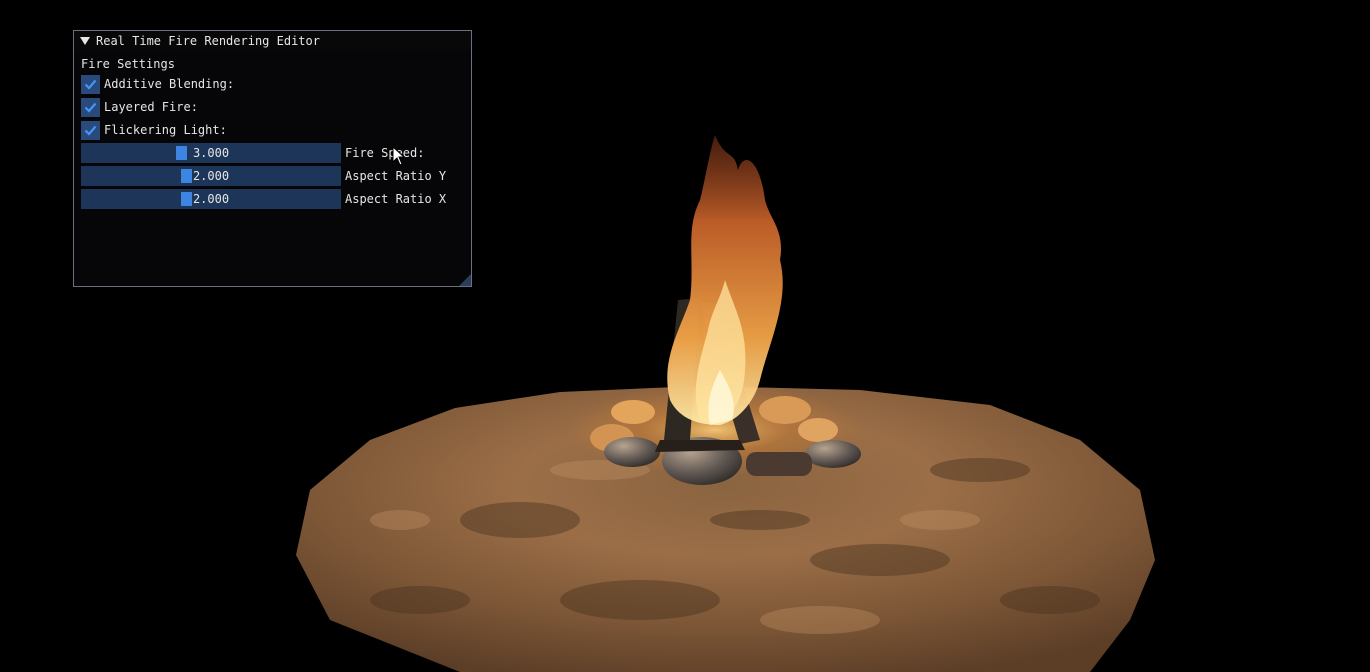 The image size is (1370, 672). What do you see at coordinates (396, 176) in the screenshot?
I see `slider-label: Aspect Ratio Y` at bounding box center [396, 176].